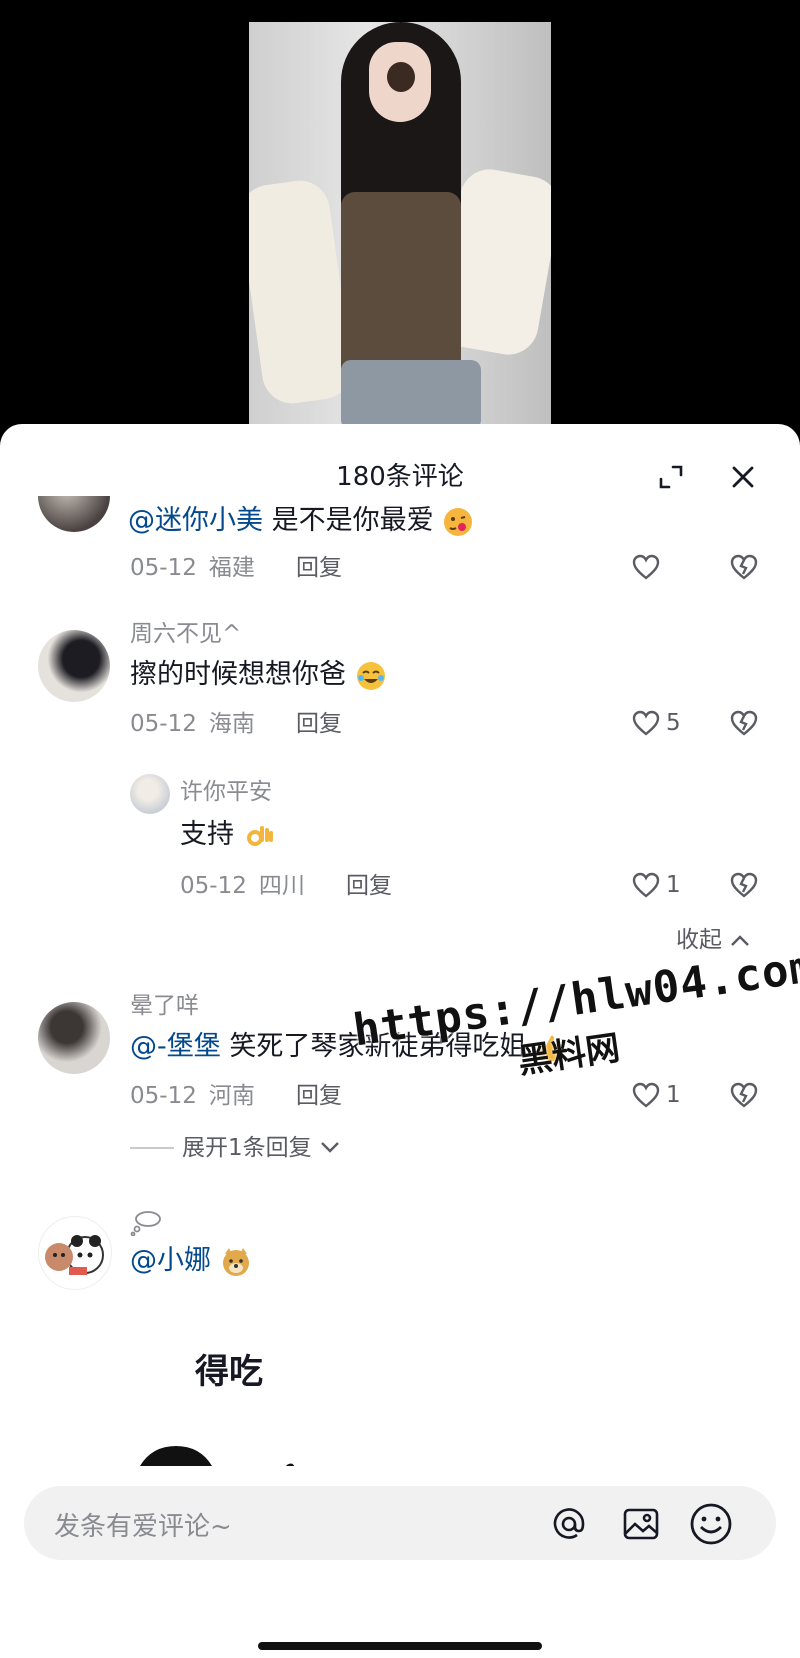 The width and height of the screenshot is (800, 1658). What do you see at coordinates (185, 634) in the screenshot?
I see `username: 周六不见^` at bounding box center [185, 634].